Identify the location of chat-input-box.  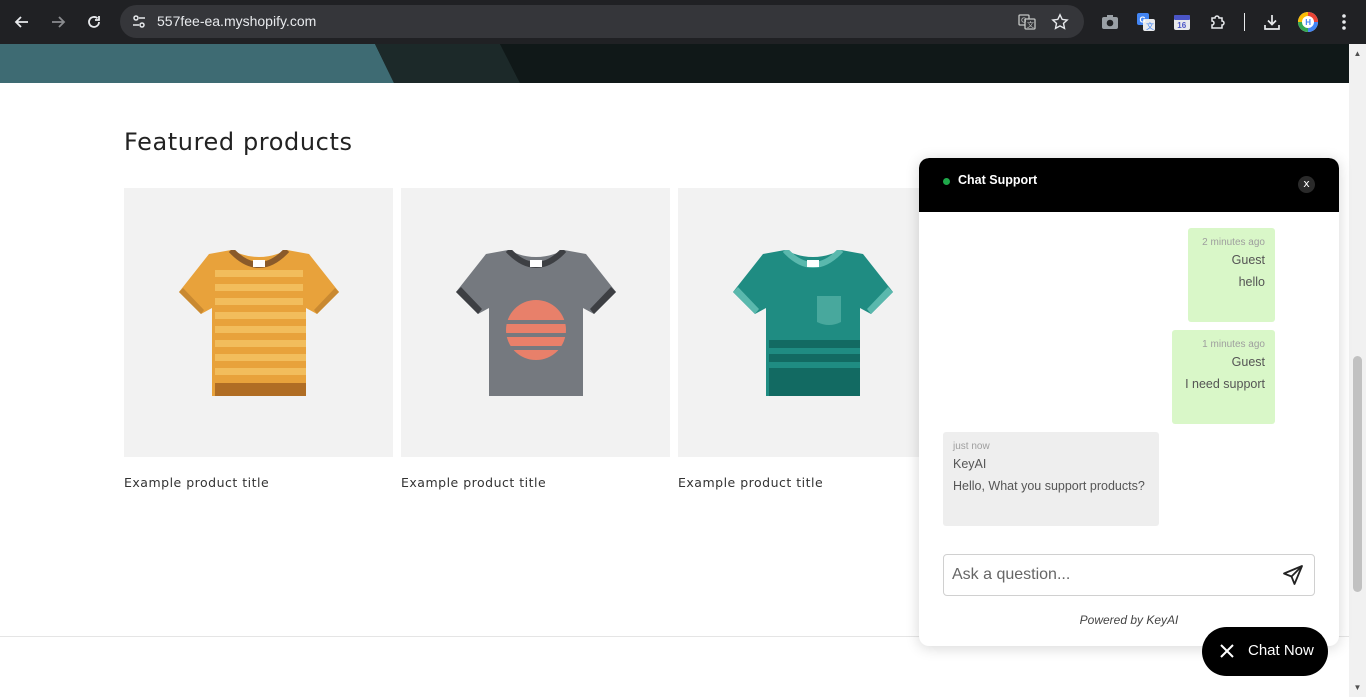
(1129, 575).